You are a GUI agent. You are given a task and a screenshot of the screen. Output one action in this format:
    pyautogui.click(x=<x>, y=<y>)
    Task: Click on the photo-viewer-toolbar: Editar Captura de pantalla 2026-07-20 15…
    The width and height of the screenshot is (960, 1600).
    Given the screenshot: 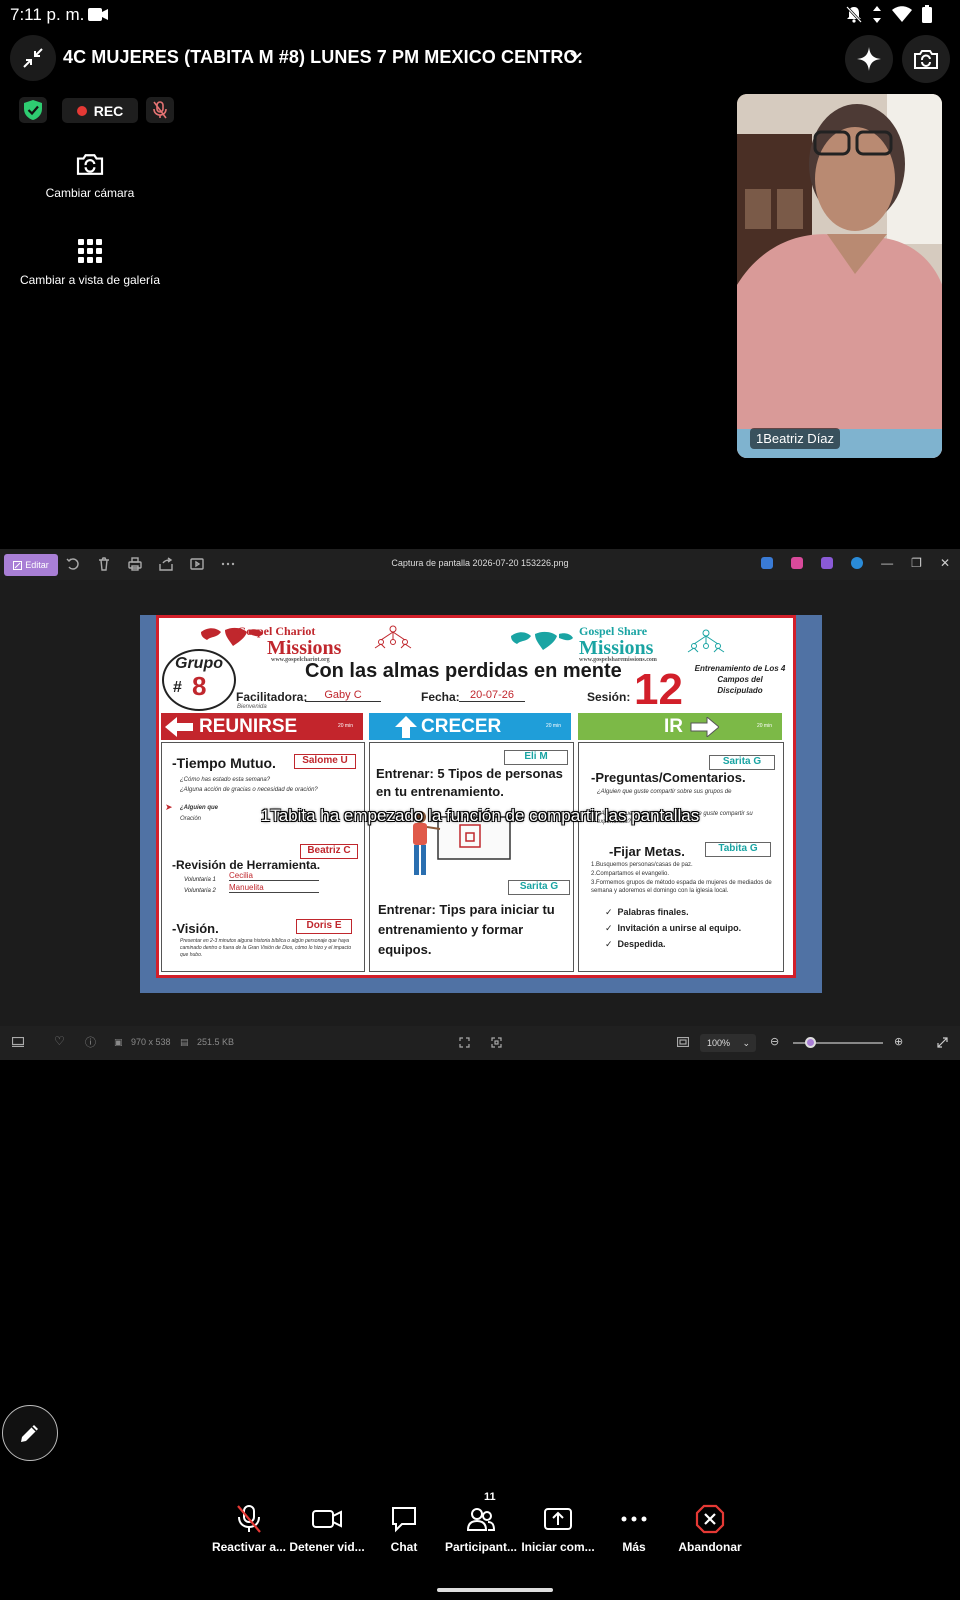 What is the action you would take?
    pyautogui.click(x=480, y=564)
    